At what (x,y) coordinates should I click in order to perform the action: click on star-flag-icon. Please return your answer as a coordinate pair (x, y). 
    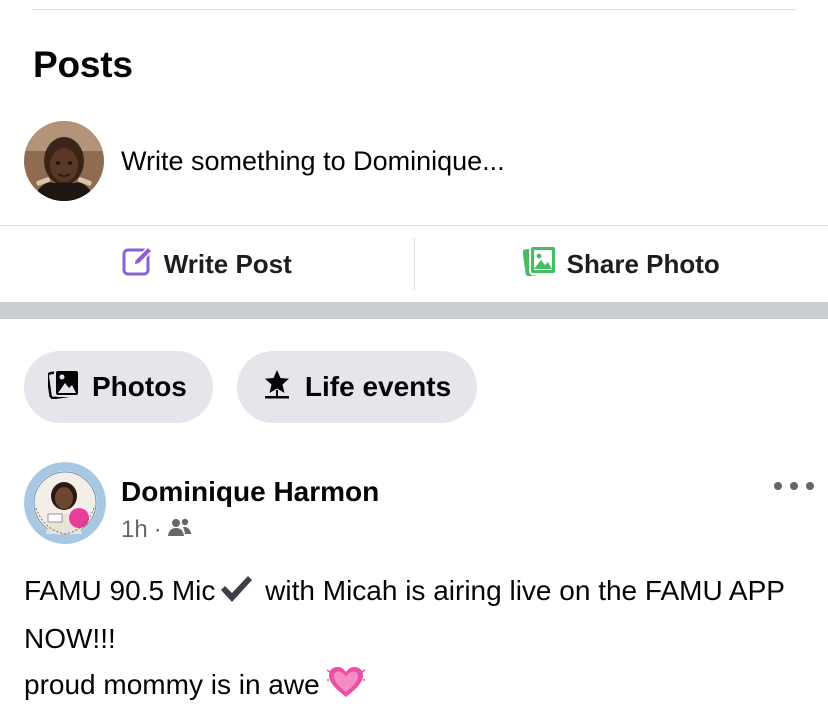
    Looking at the image, I should click on (277, 387).